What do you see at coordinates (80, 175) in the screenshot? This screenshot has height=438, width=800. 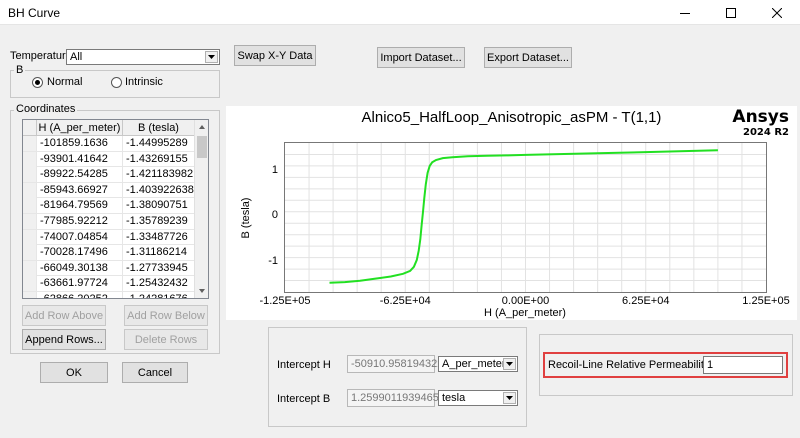 I see `cell-h: -89922.54285` at bounding box center [80, 175].